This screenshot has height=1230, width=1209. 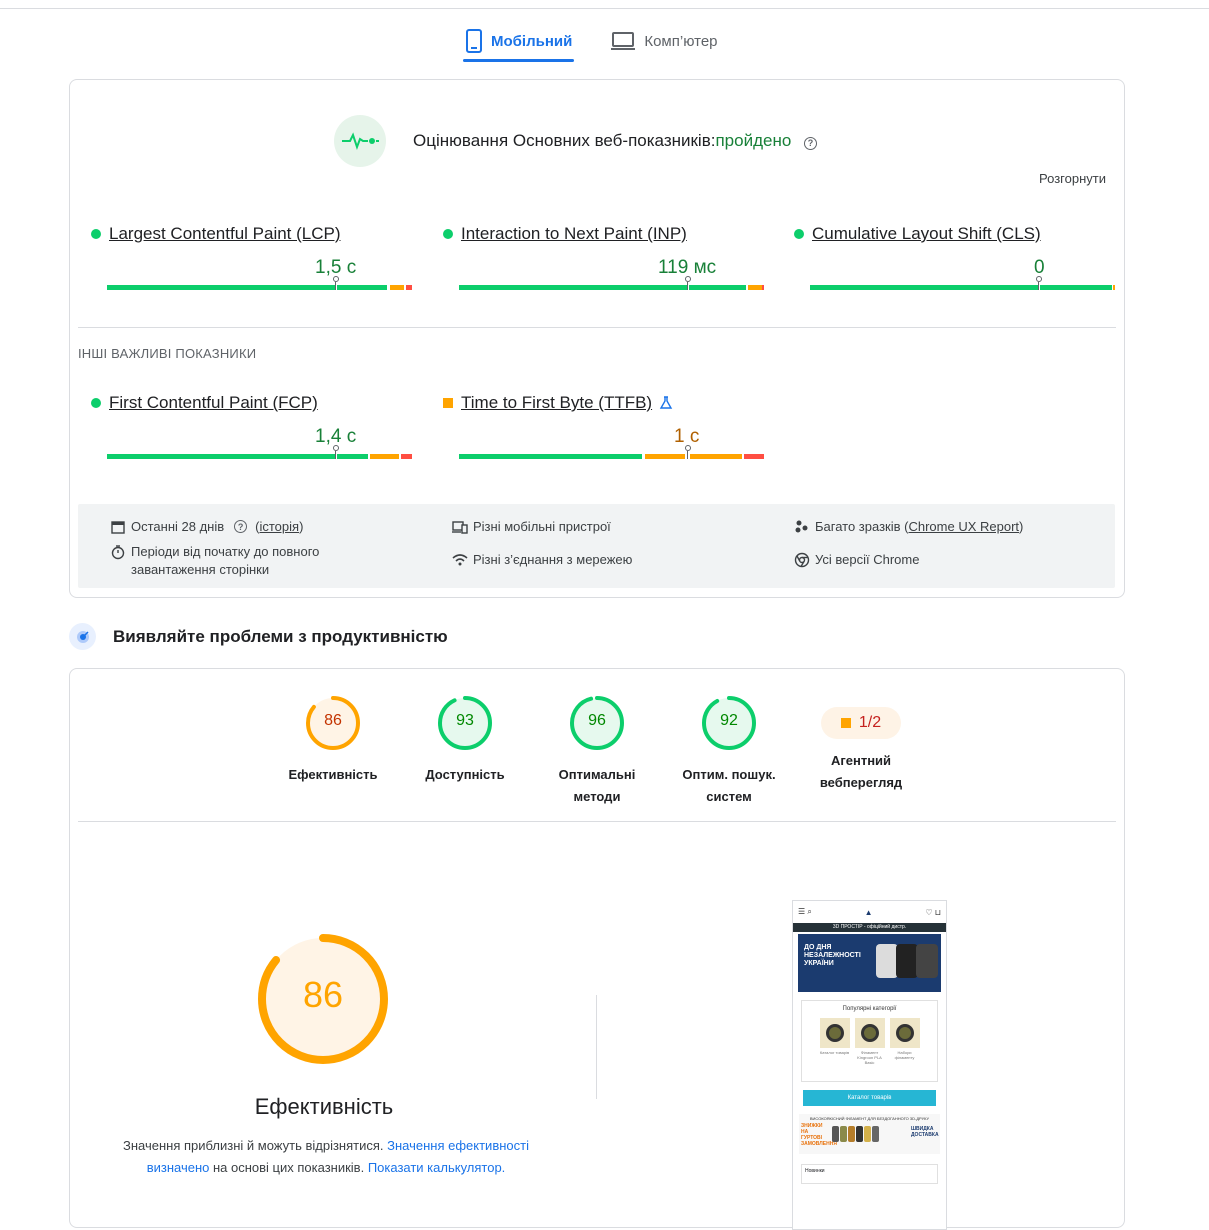 I want to click on metric-cls-marker, so click(x=1039, y=283).